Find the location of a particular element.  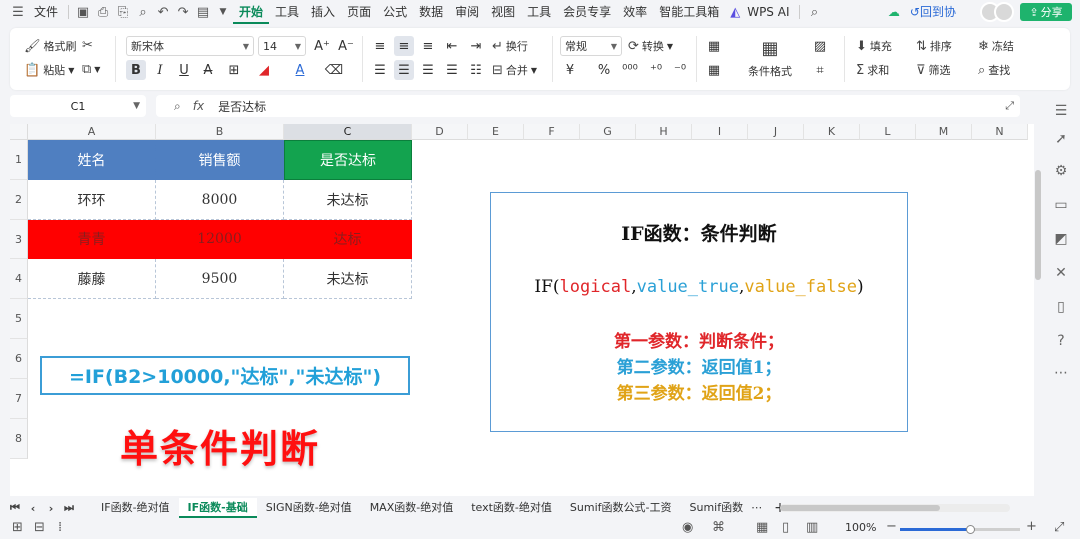

normal-view-icon: ▦ is located at coordinates (762, 527).